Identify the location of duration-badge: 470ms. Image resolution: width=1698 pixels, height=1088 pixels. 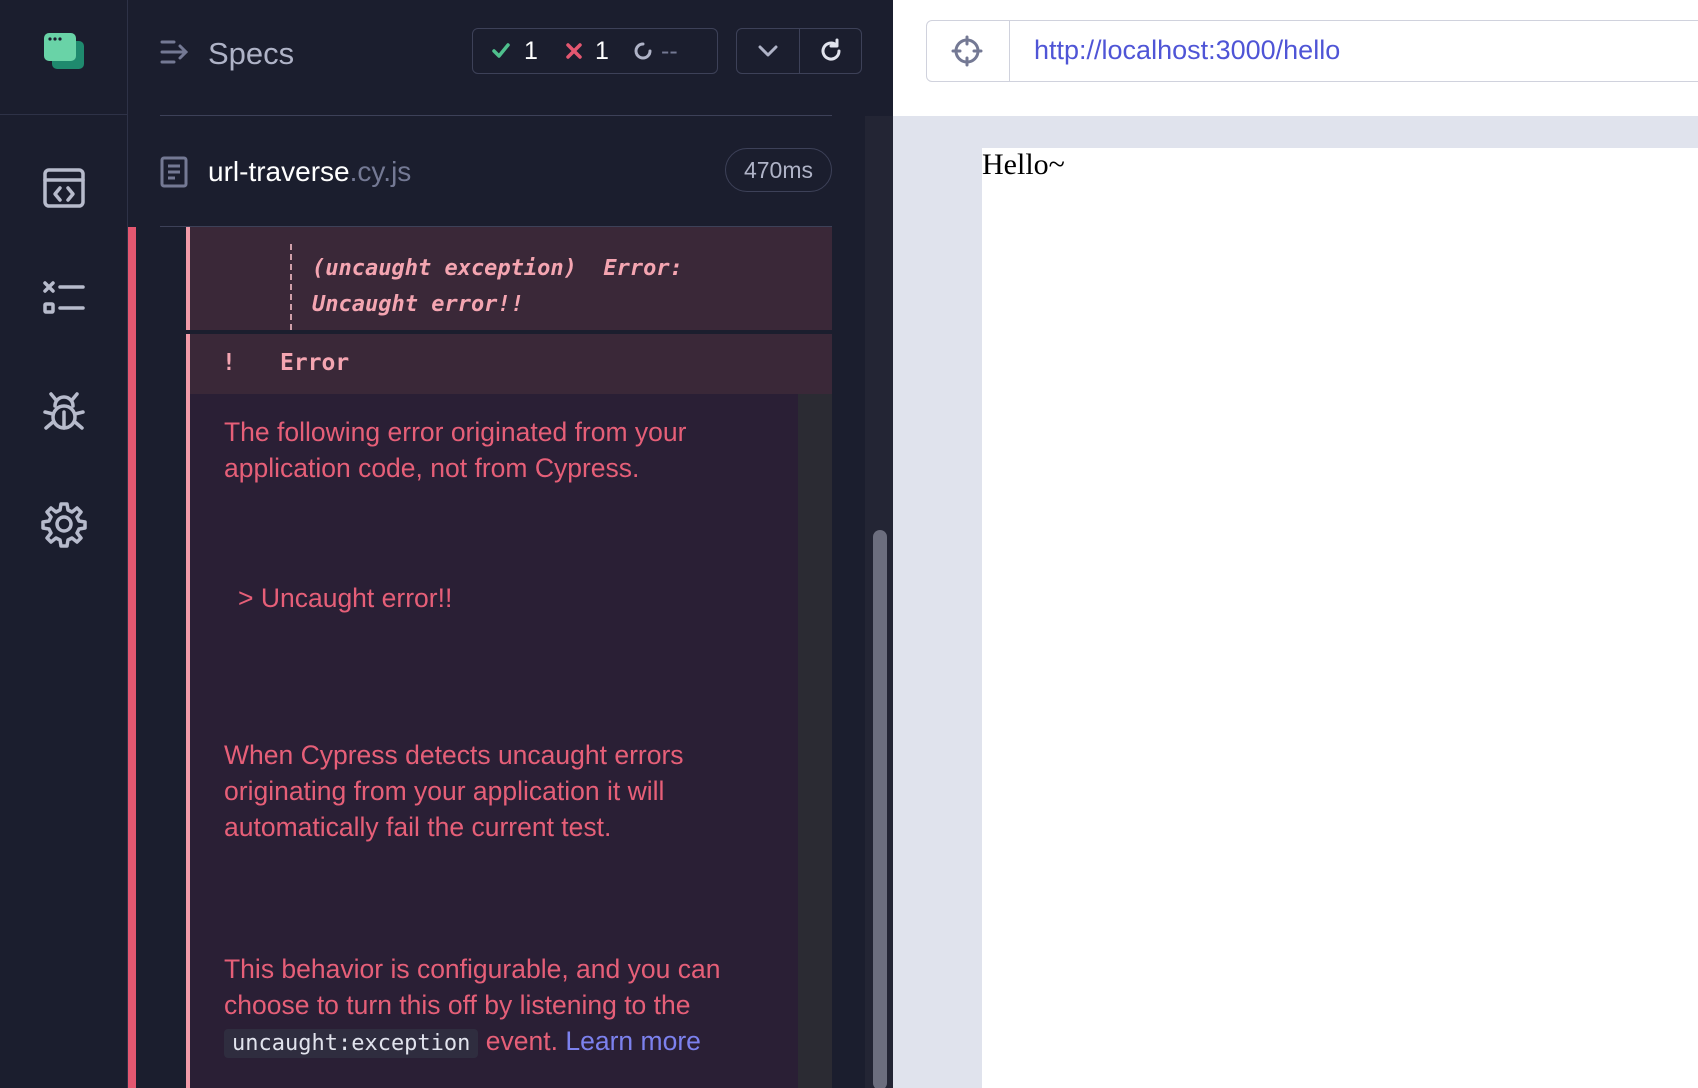
(778, 170).